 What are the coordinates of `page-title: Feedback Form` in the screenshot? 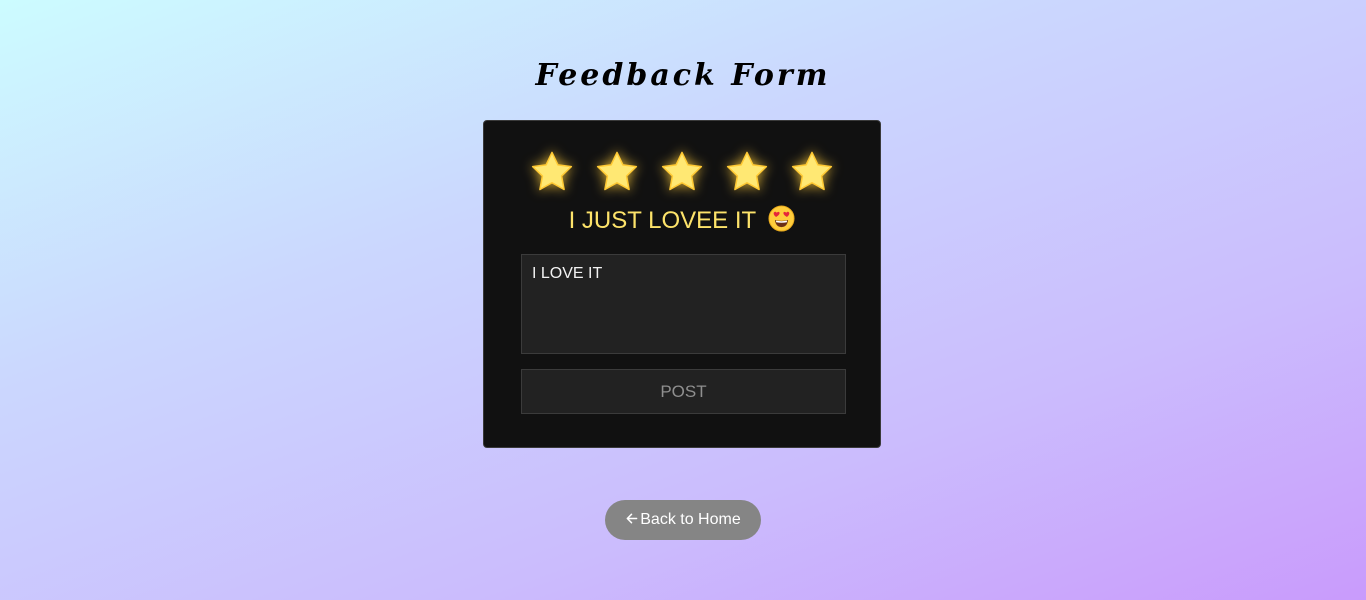 It's located at (683, 75).